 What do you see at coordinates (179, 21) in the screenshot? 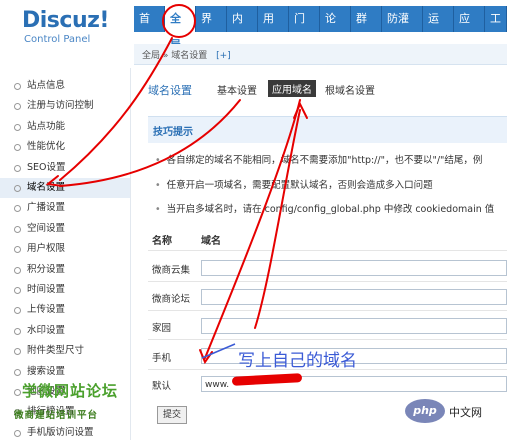
I see `annotation-circle` at bounding box center [179, 21].